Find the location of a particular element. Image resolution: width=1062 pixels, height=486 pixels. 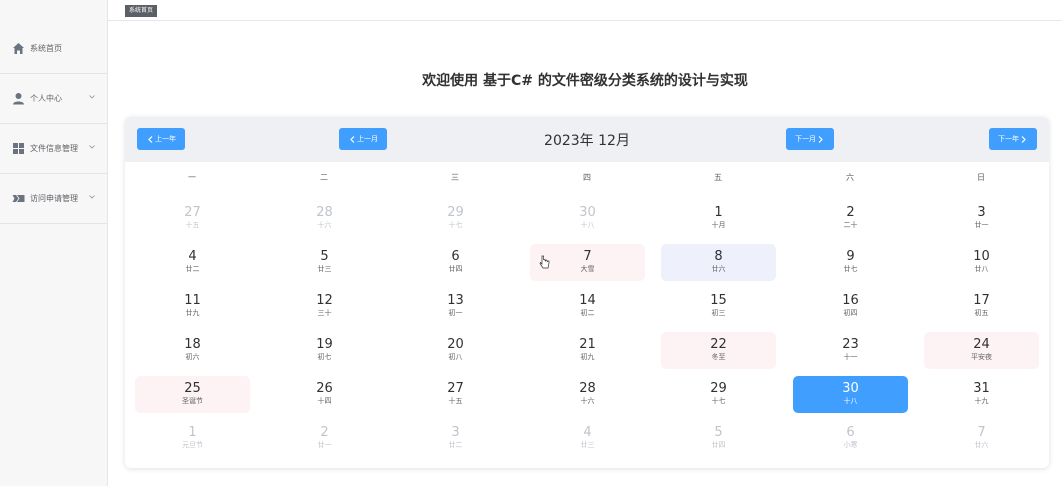

calendar-day: 15 初三 is located at coordinates (718, 306).